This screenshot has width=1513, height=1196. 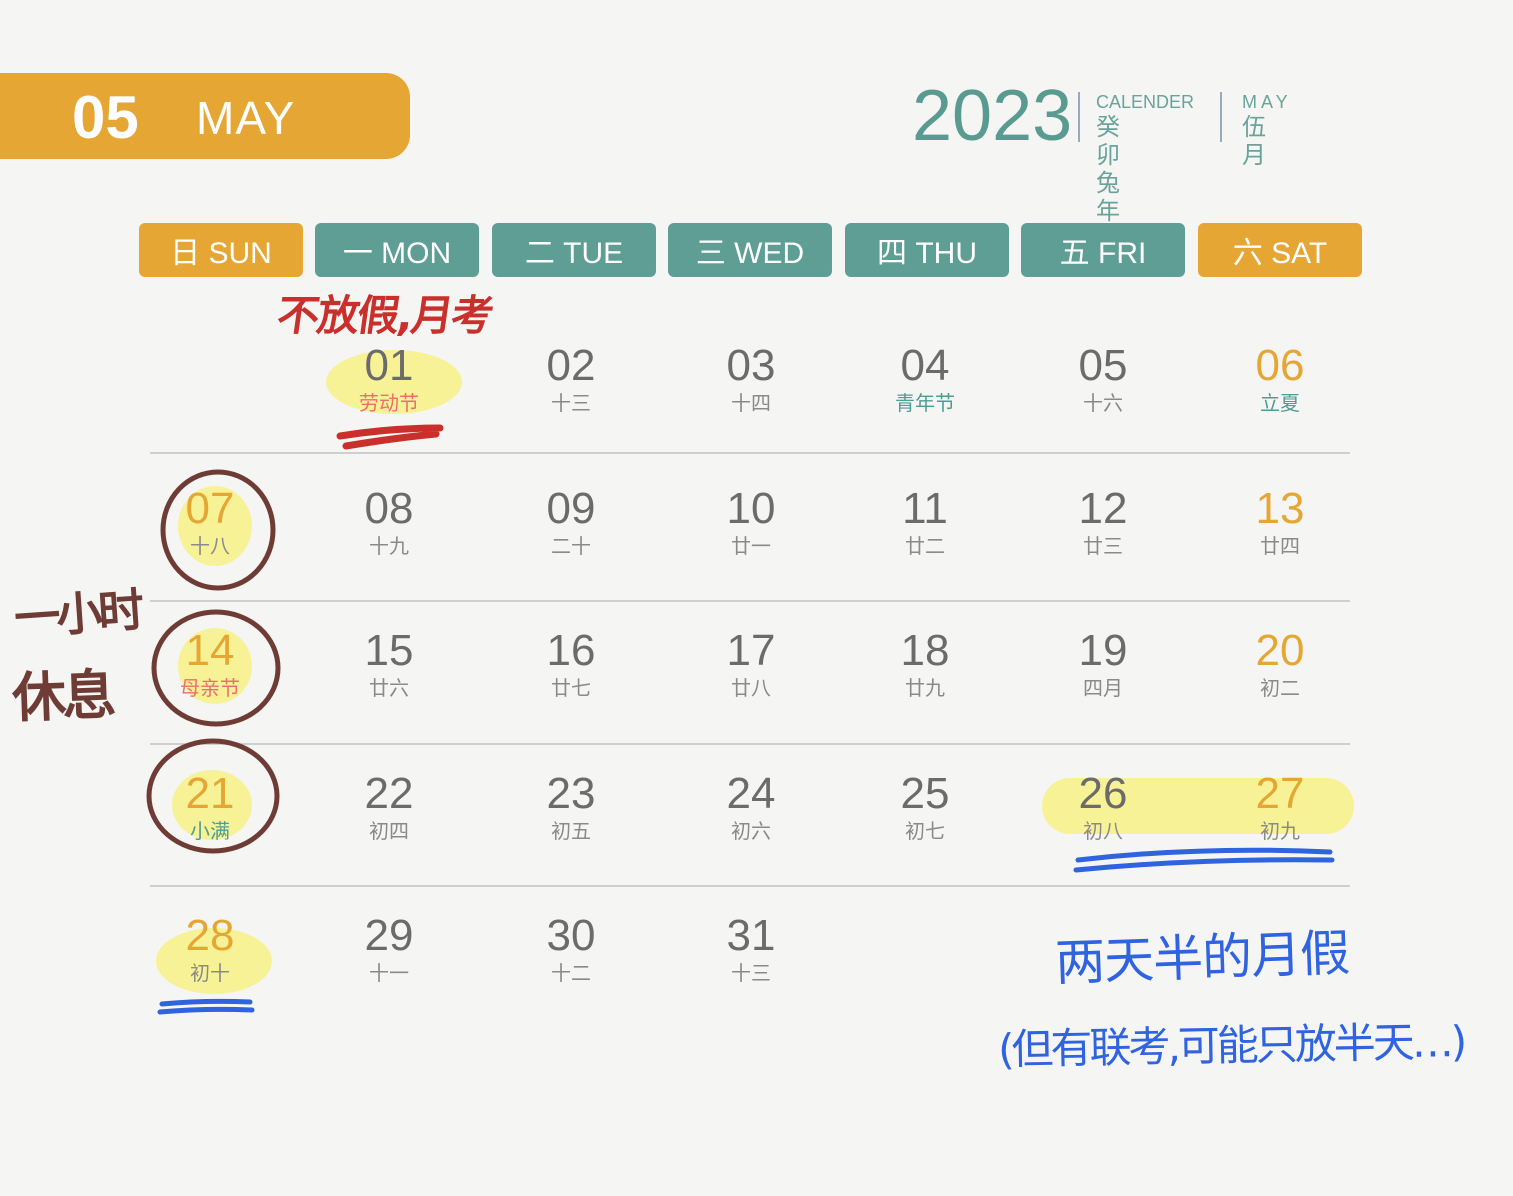 I want to click on note-no-holiday-exam: 不放假,月考, so click(x=384, y=315).